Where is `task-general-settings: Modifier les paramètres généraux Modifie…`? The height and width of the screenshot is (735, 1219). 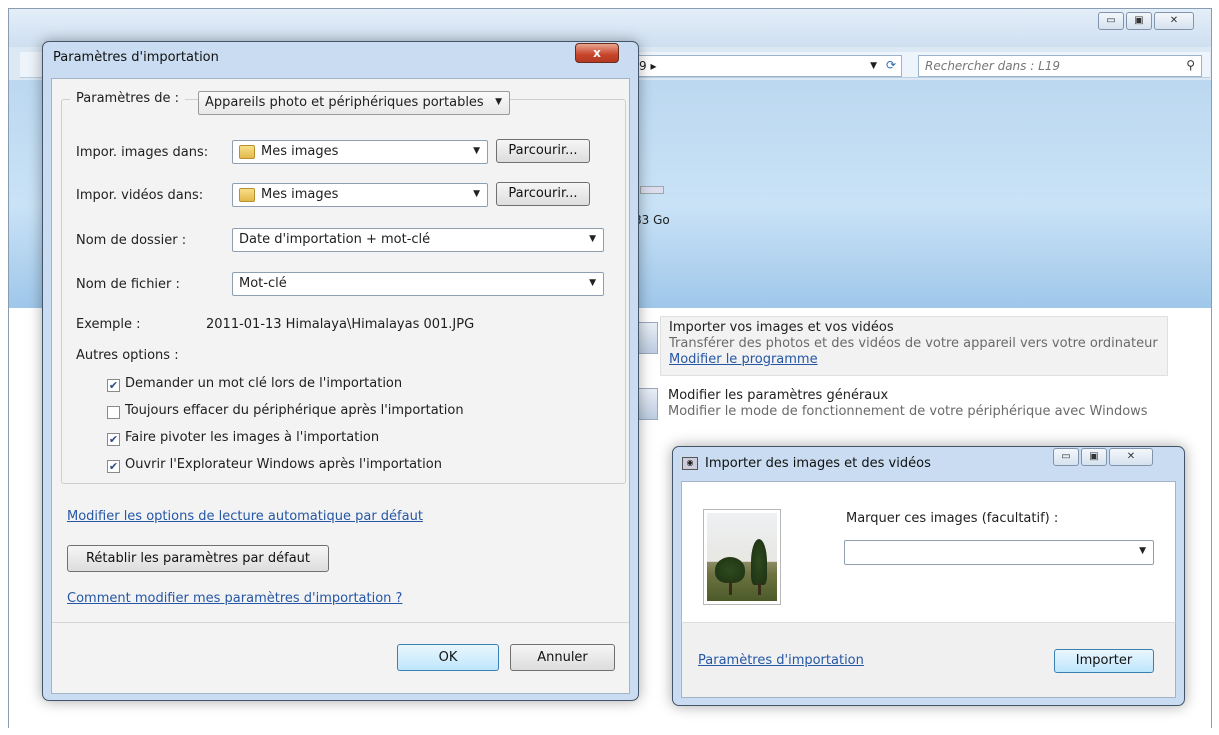
task-general-settings: Modifier les paramètres généraux Modifie… is located at coordinates (918, 404).